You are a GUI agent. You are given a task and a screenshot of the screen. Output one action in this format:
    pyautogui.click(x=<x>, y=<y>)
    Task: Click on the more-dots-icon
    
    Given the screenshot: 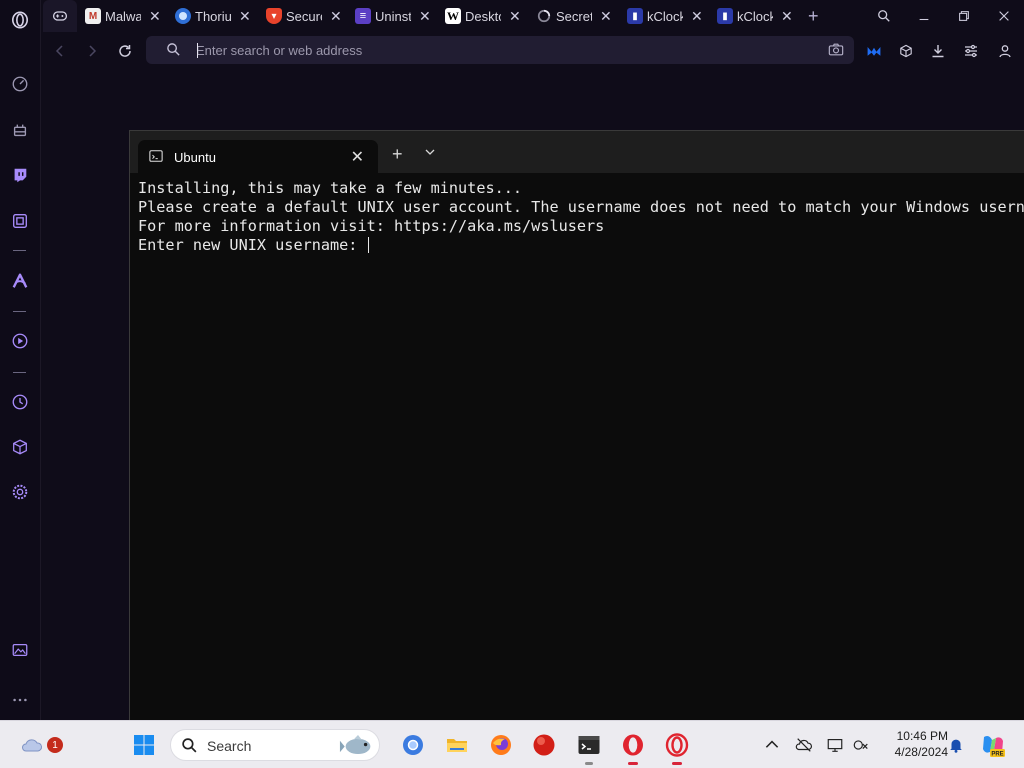 What is the action you would take?
    pyautogui.click(x=20, y=700)
    